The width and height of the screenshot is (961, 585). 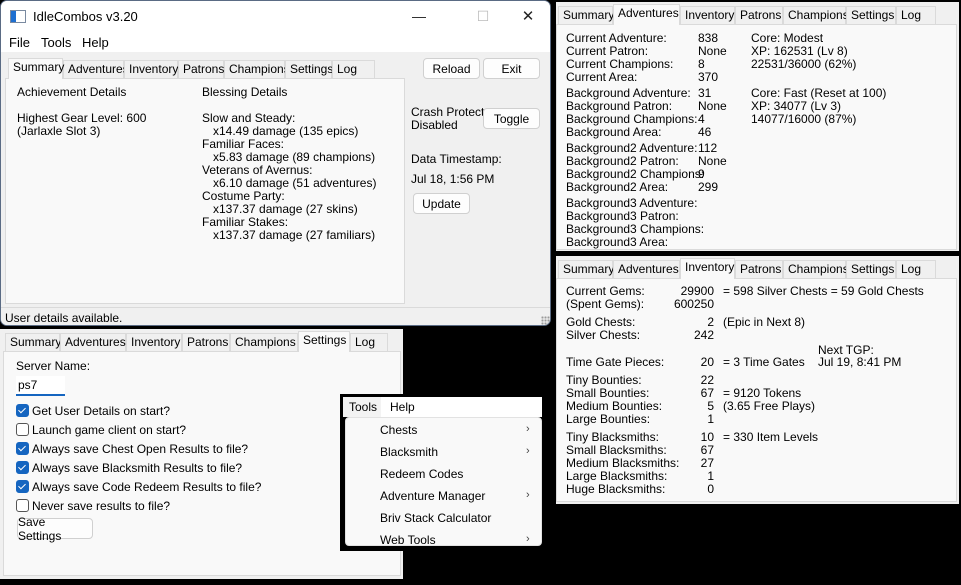 I want to click on minimize-icon: —, so click(x=419, y=16).